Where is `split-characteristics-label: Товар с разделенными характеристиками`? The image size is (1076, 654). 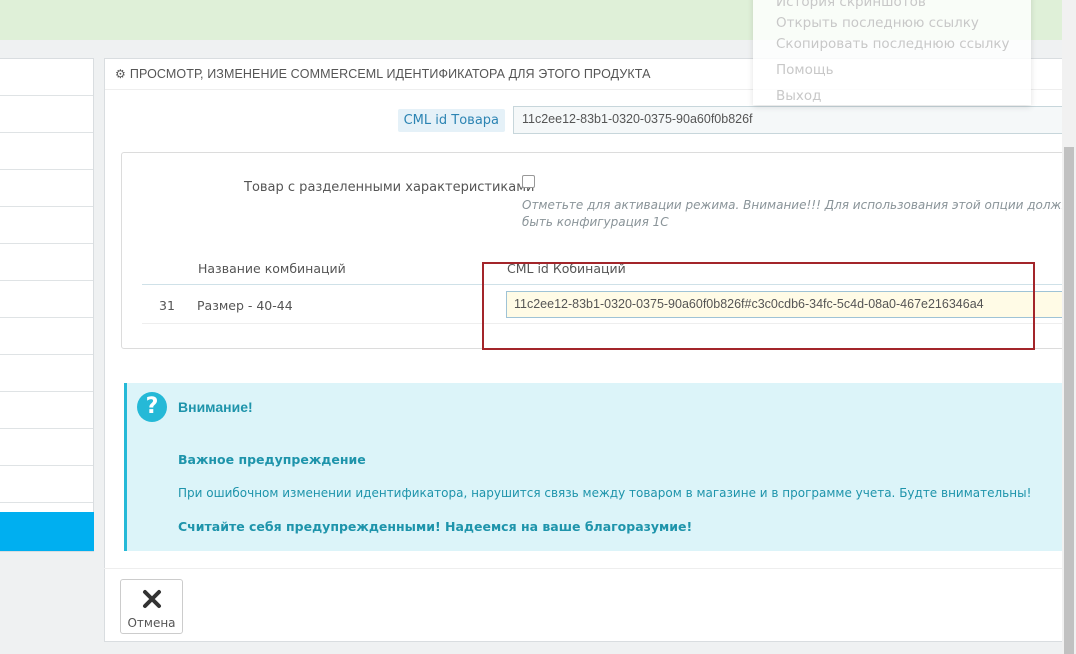
split-characteristics-label: Товар с разделенными характеристиками is located at coordinates (389, 187).